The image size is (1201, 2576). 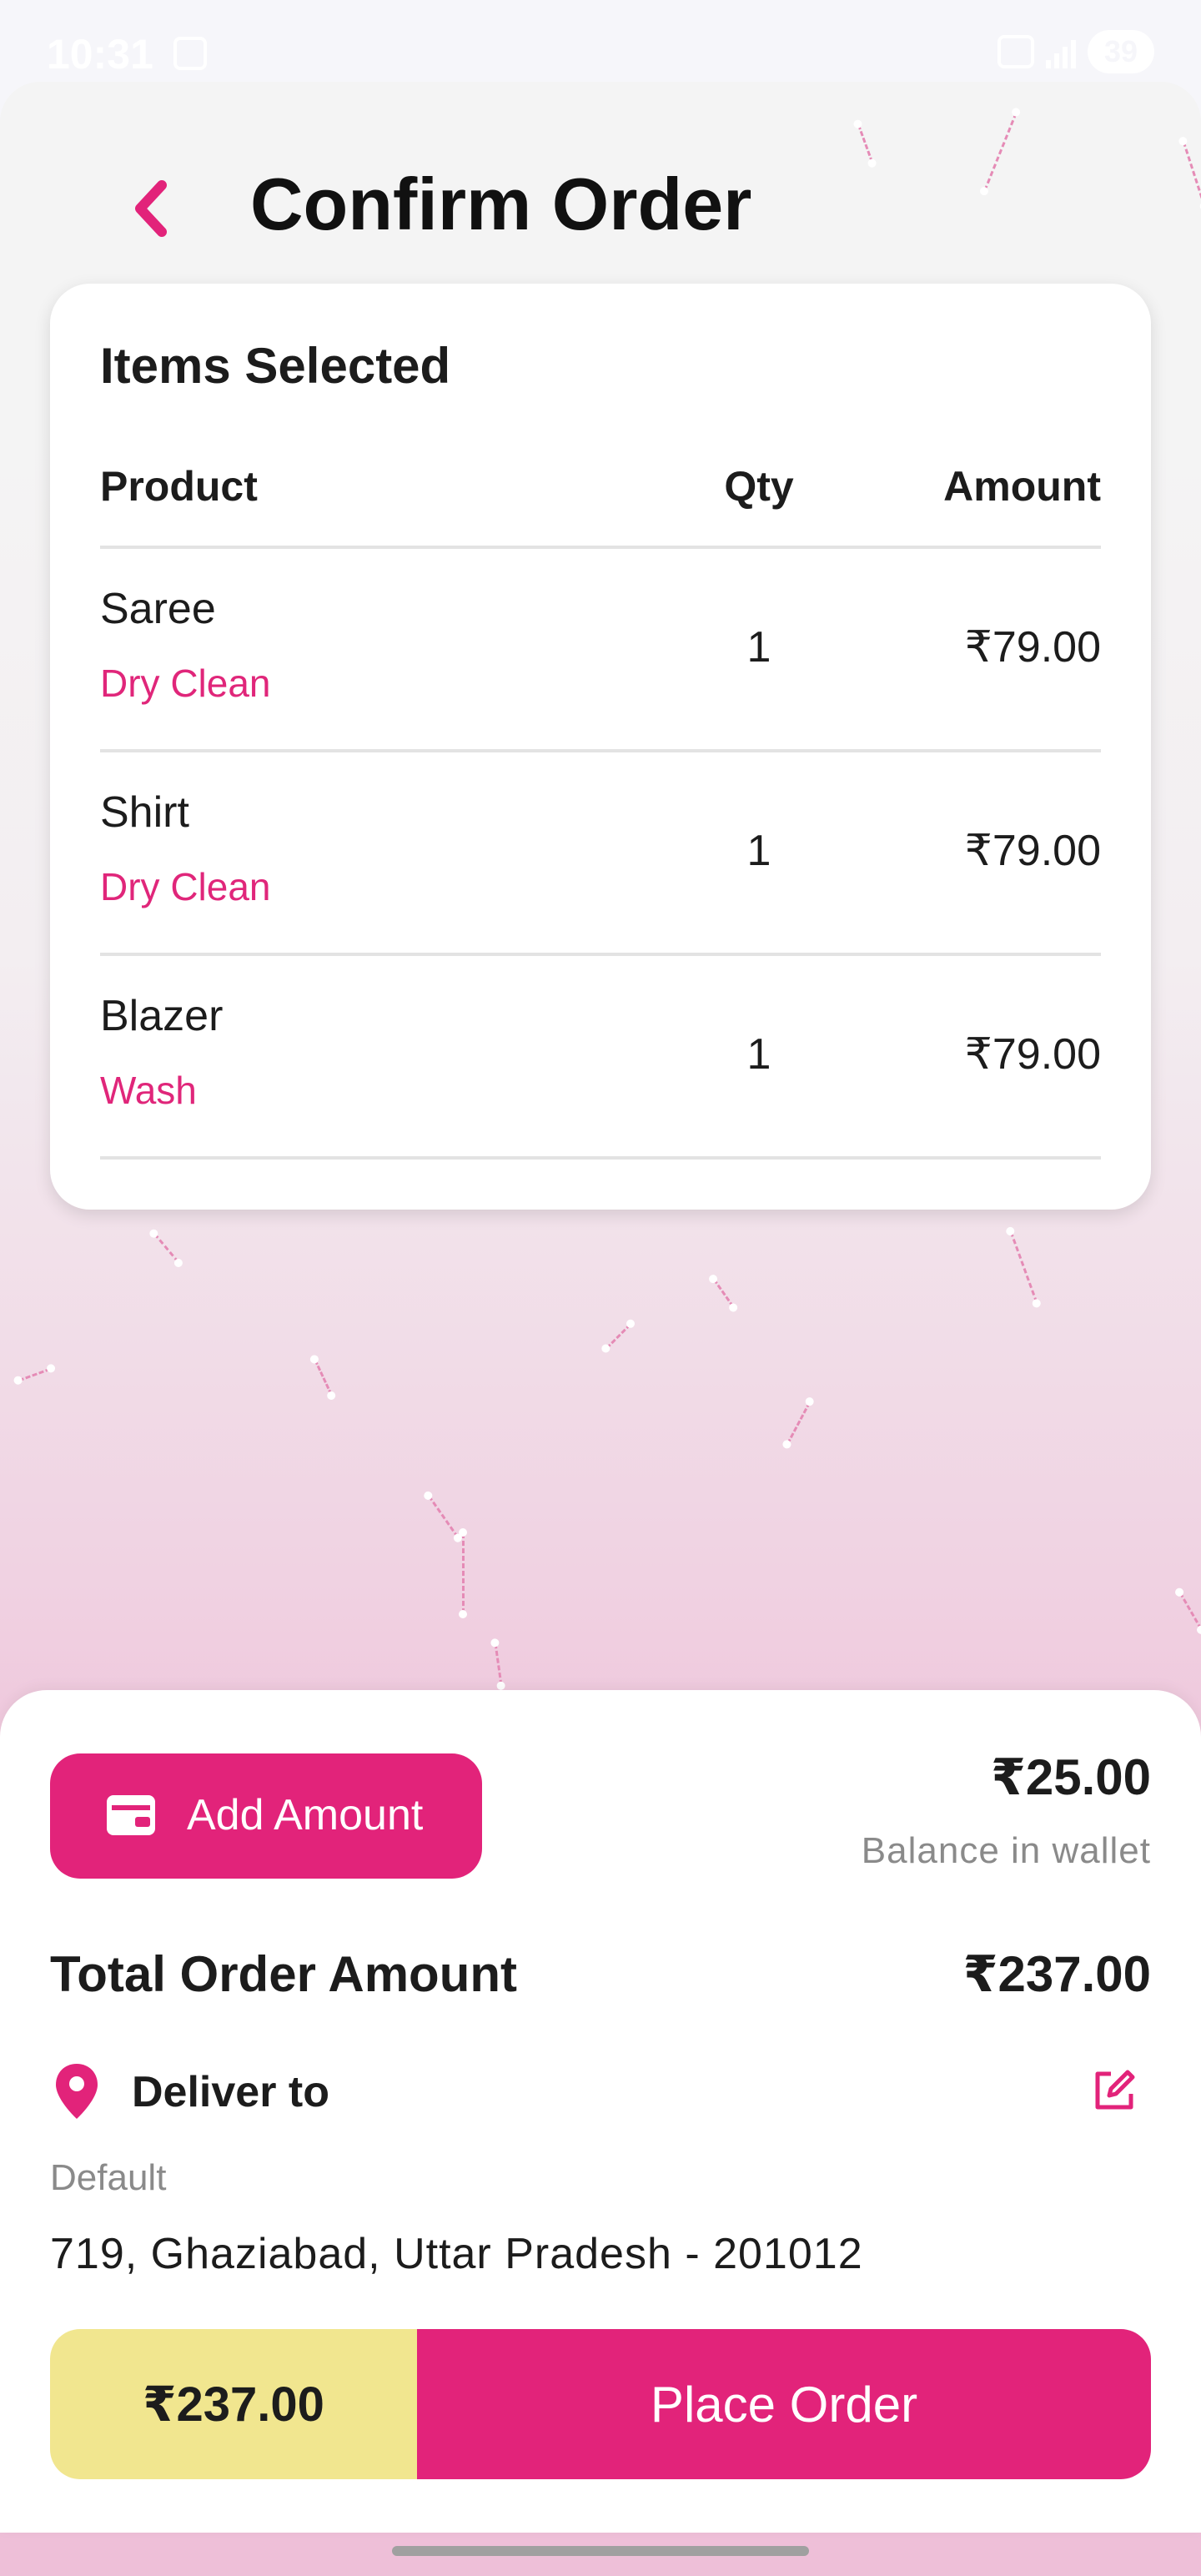 I want to click on total-order-label: Total Order Amount, so click(x=284, y=1974).